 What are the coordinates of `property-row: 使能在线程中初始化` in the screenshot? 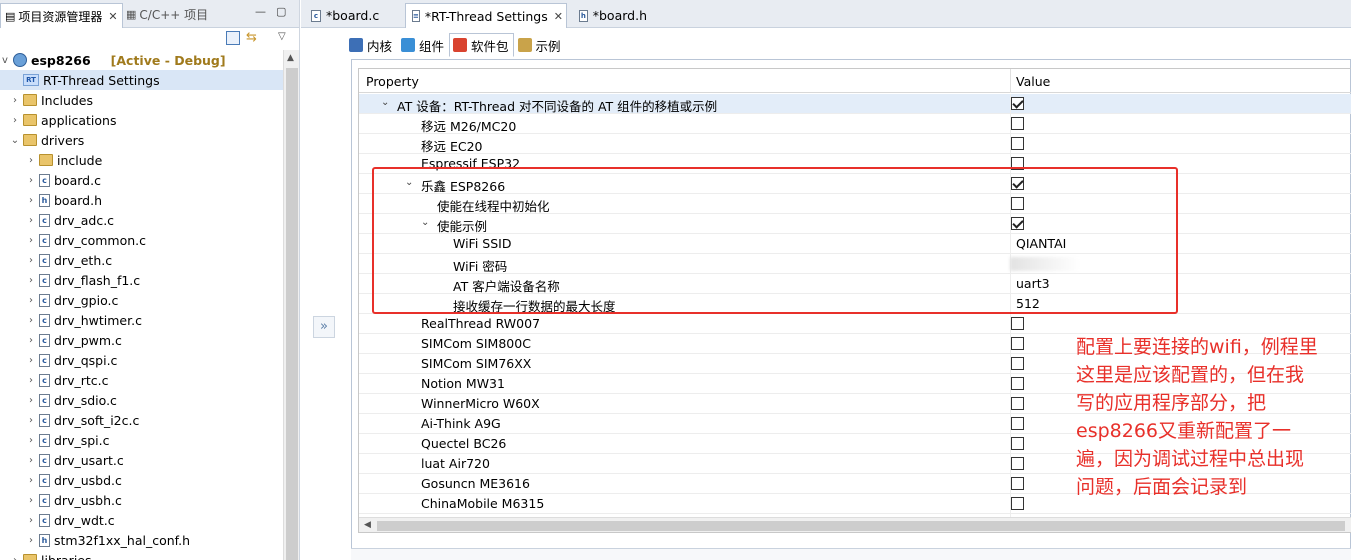 It's located at (855, 204).